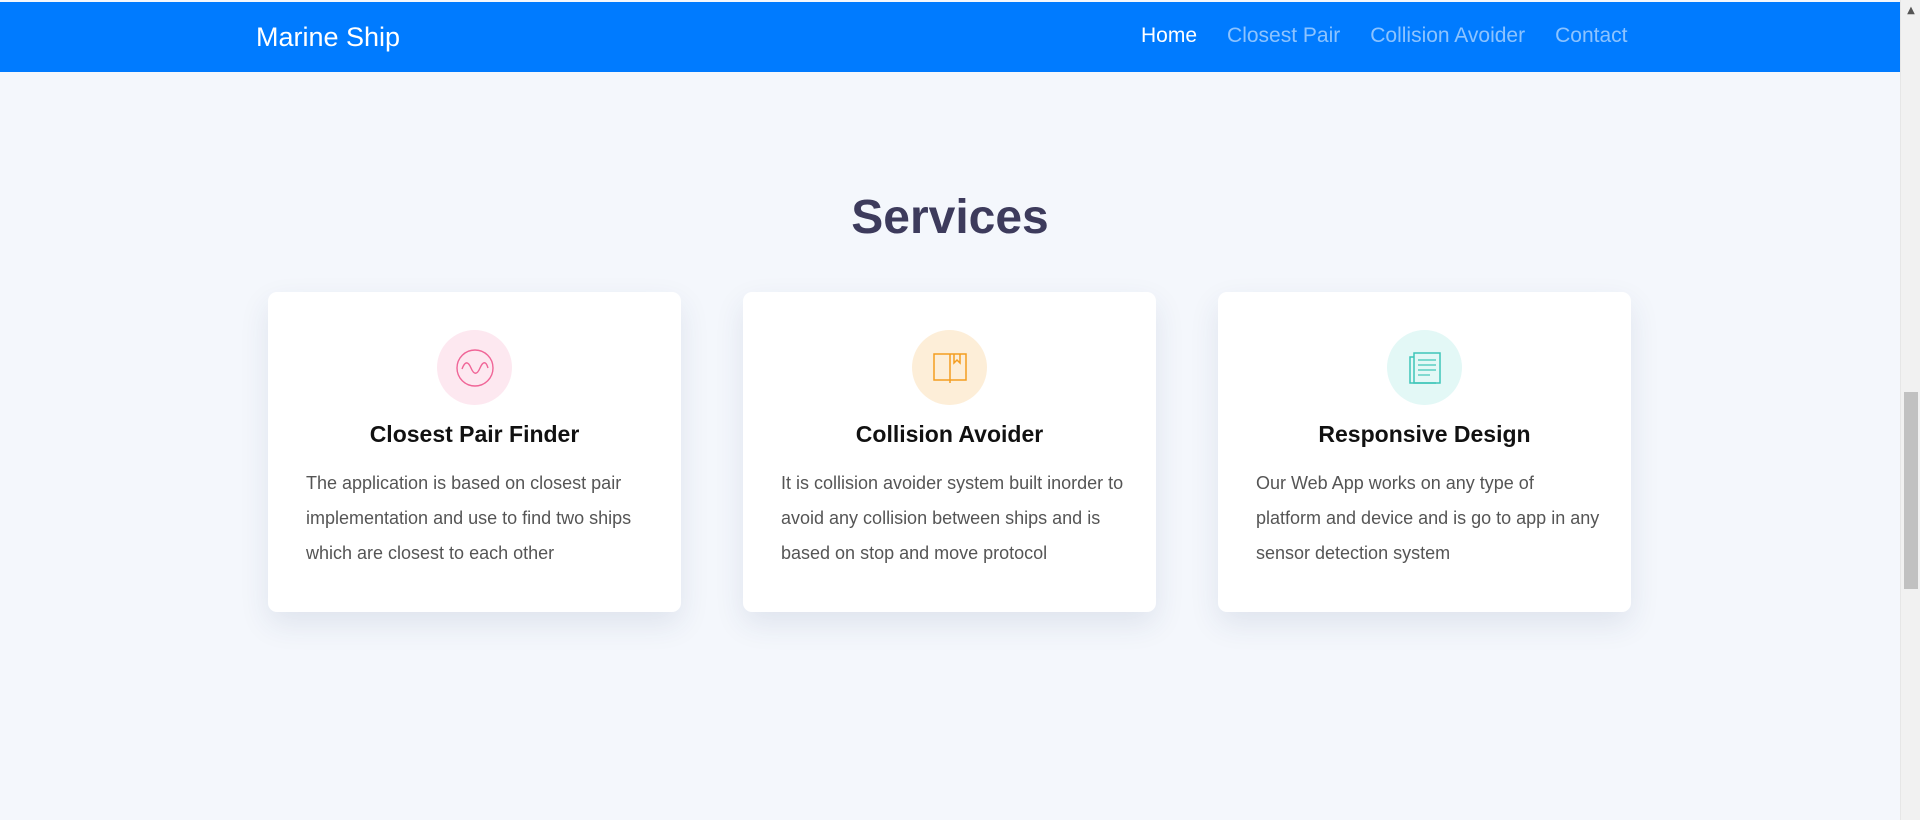  I want to click on vertical-scrollbar: ▲, so click(1910, 410).